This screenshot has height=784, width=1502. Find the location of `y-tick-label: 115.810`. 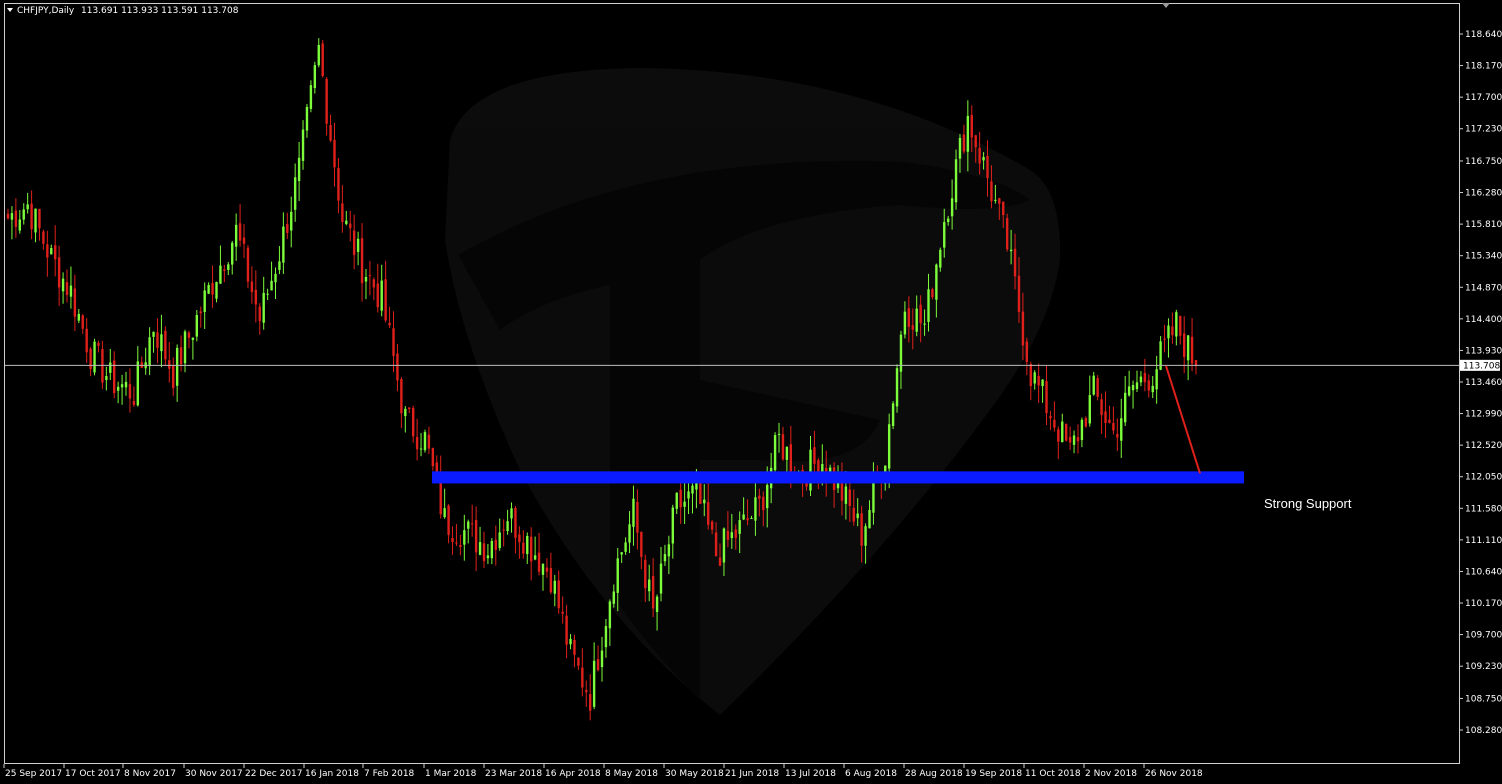

y-tick-label: 115.810 is located at coordinates (1483, 225).